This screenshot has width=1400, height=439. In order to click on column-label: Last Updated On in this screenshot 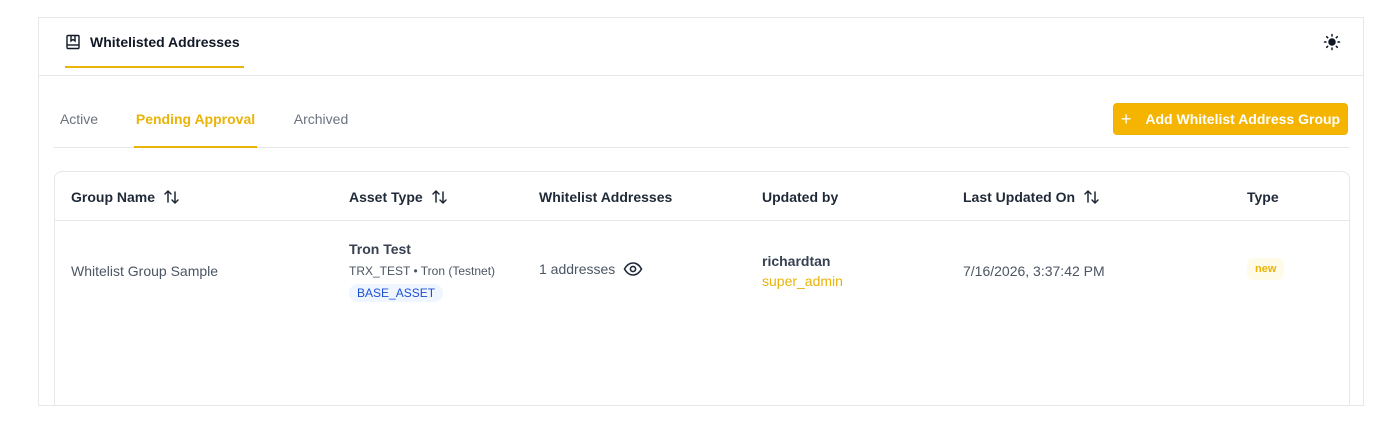, I will do `click(1019, 196)`.